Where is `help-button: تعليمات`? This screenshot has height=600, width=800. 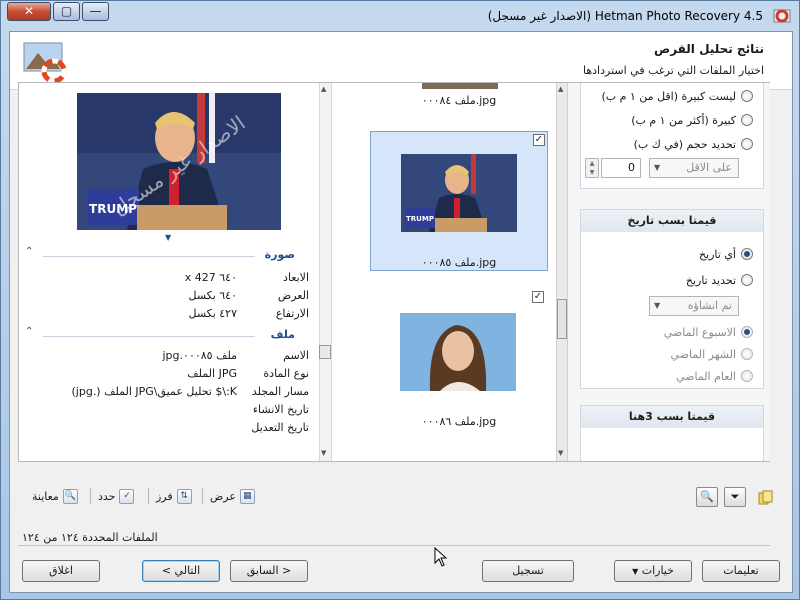
help-button: تعليمات is located at coordinates (741, 571).